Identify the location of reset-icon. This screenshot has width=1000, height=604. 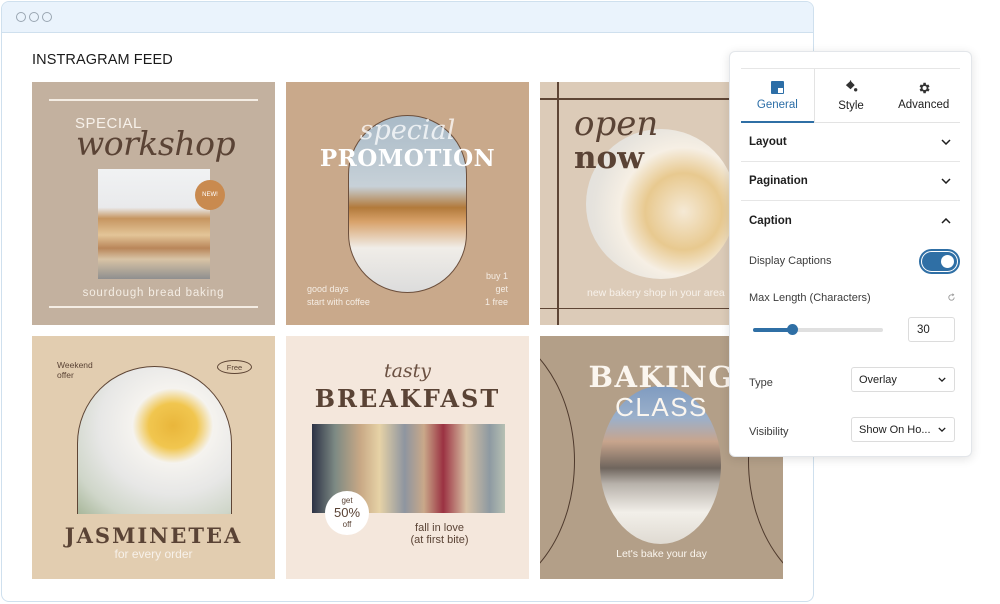
(952, 298).